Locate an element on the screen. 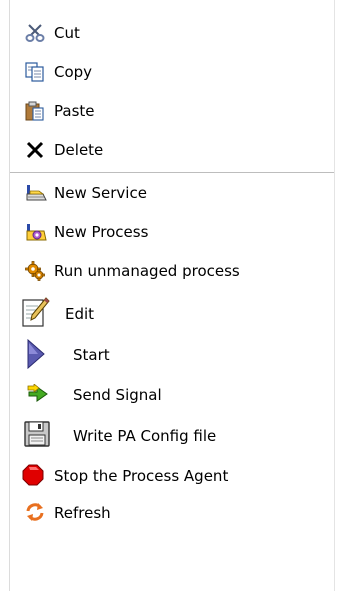 The width and height of the screenshot is (337, 591). new-process-icon is located at coordinates (36, 232).